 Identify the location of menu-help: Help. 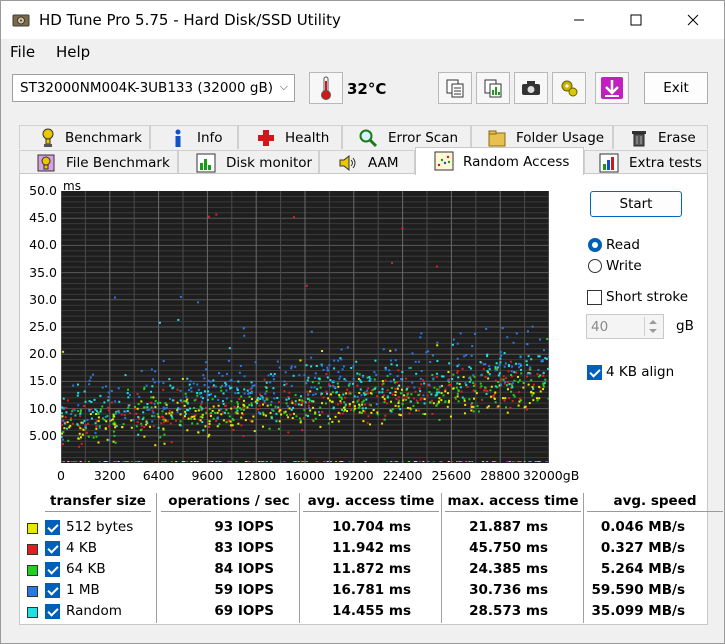
(73, 52).